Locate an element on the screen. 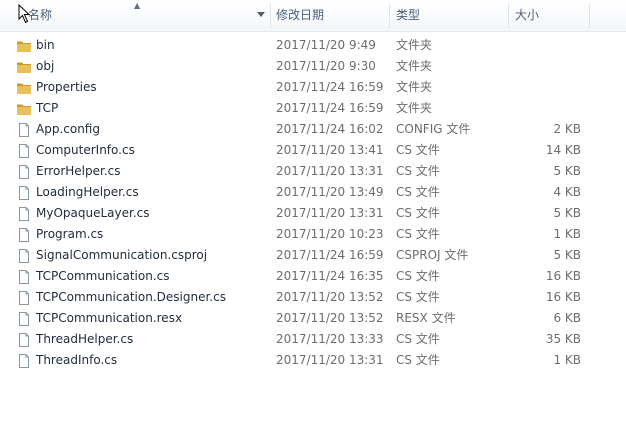 The height and width of the screenshot is (445, 626). column-header-bar: 名称 ▲ 修改日期 类型 大小 is located at coordinates (313, 16).